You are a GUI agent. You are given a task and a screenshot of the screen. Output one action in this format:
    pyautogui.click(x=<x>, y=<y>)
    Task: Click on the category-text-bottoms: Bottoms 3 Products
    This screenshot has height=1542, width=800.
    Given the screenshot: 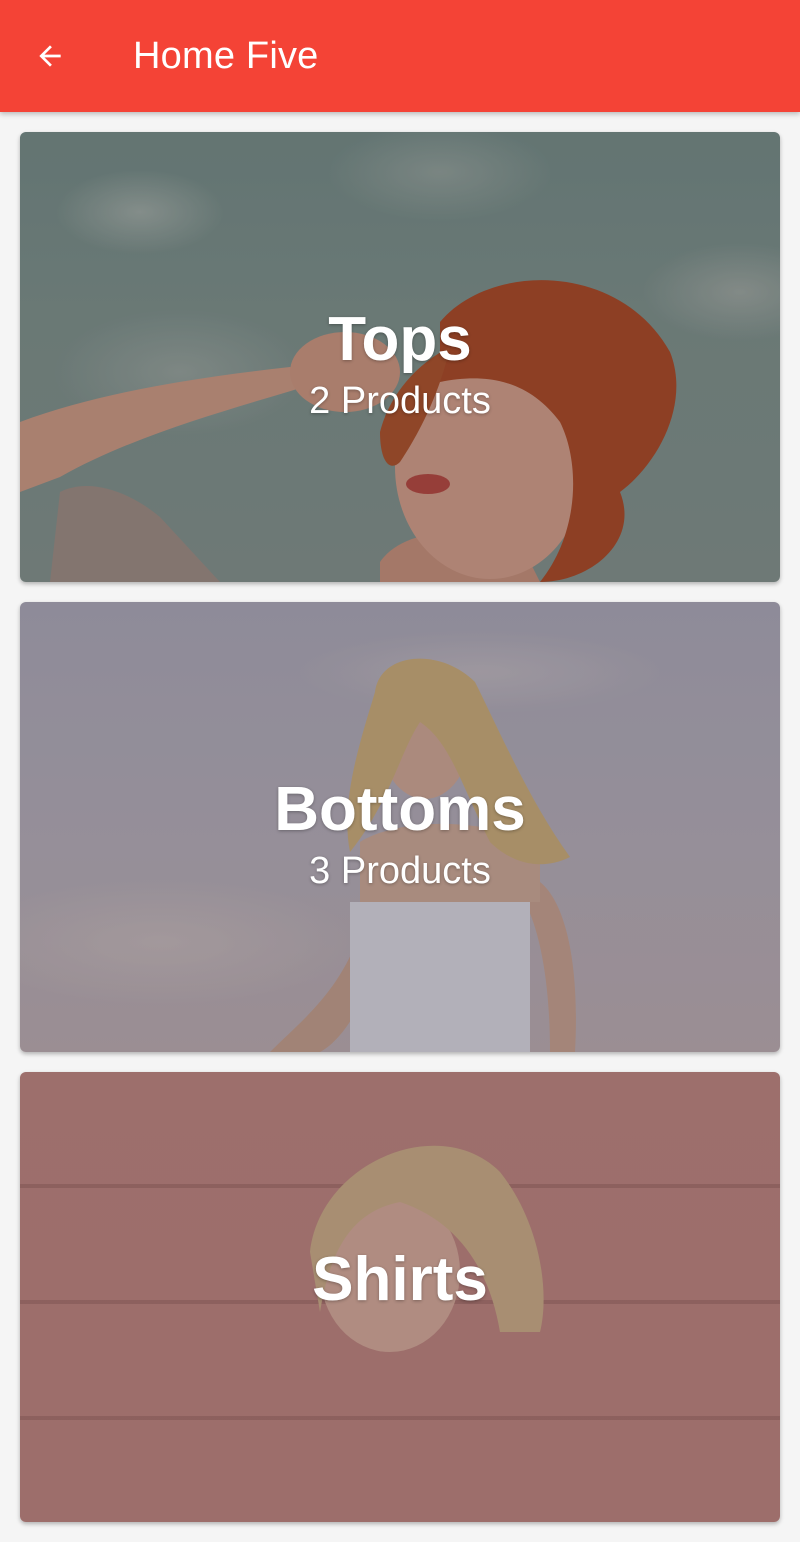 What is the action you would take?
    pyautogui.click(x=400, y=835)
    